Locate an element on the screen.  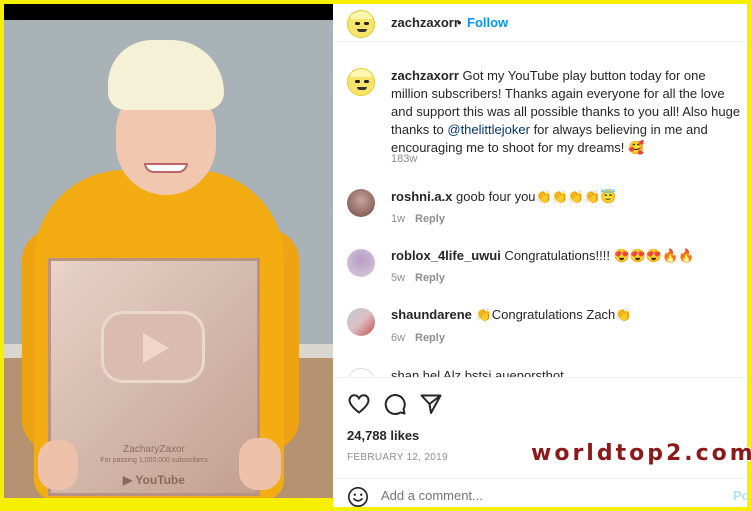
author-username: zachzaxorr is located at coordinates (425, 22).